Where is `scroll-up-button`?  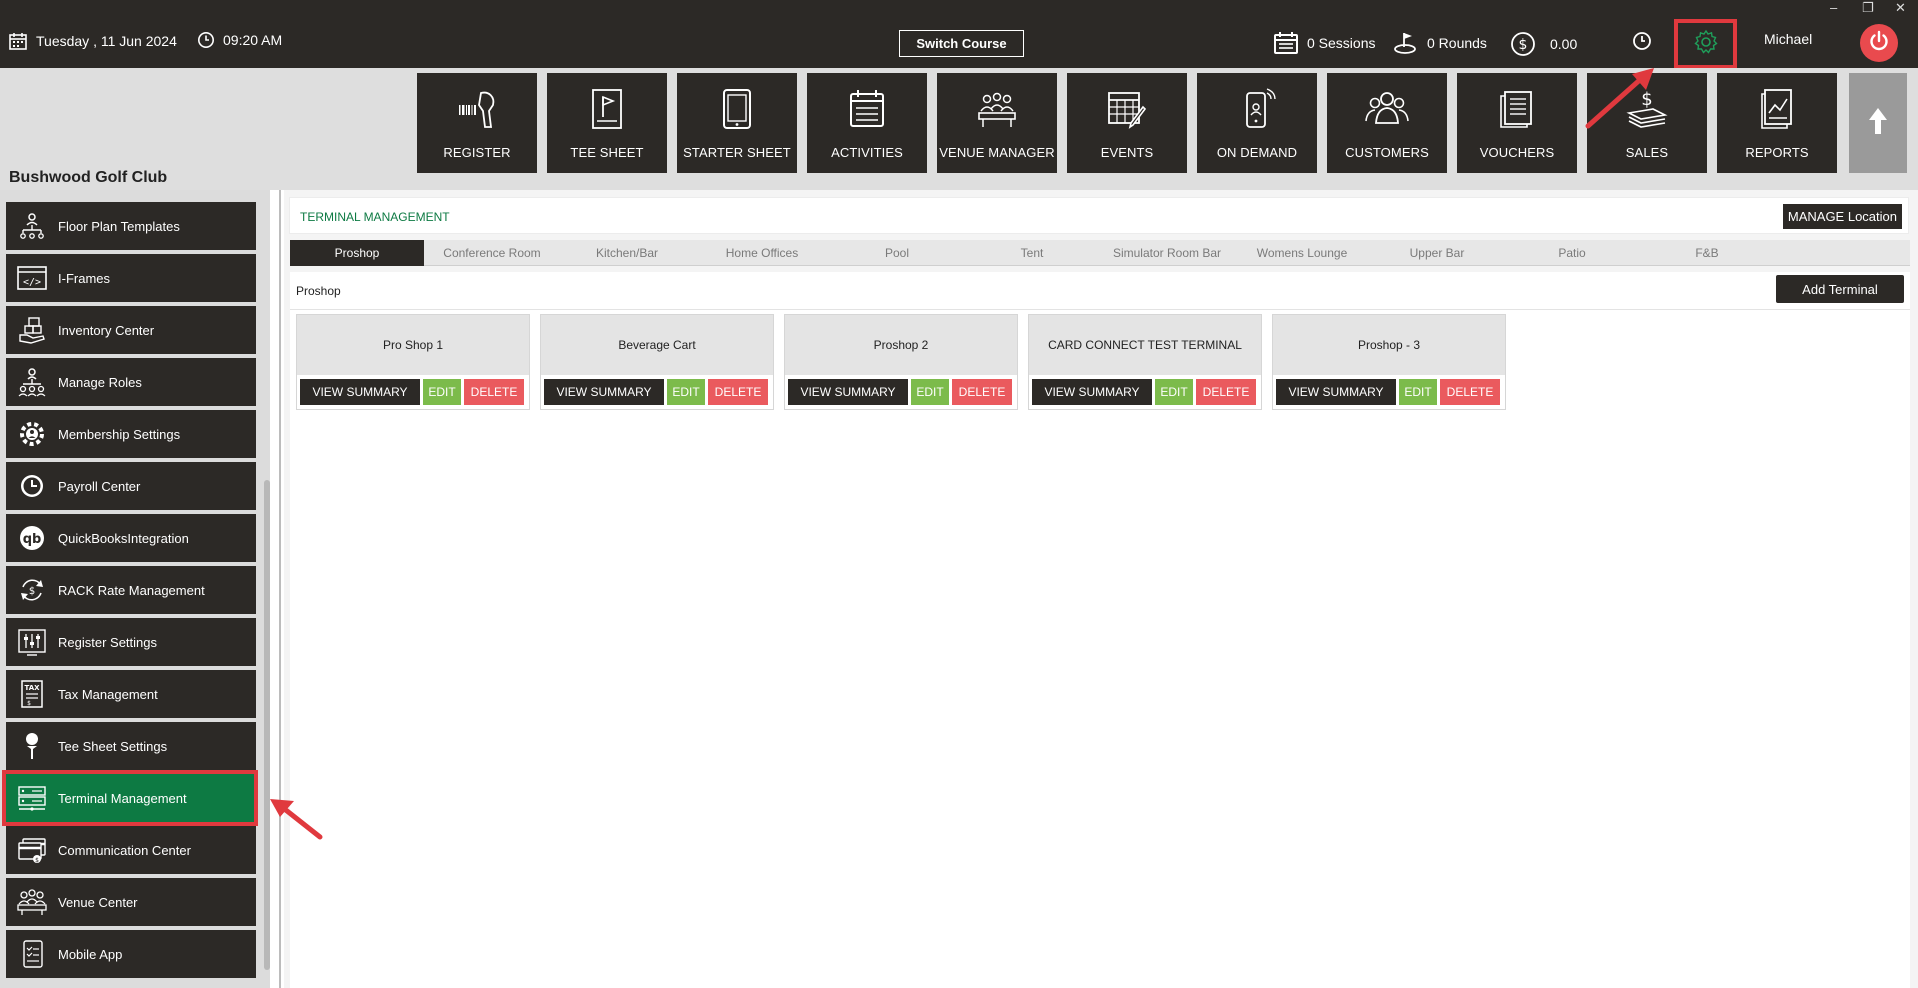 scroll-up-button is located at coordinates (1878, 123).